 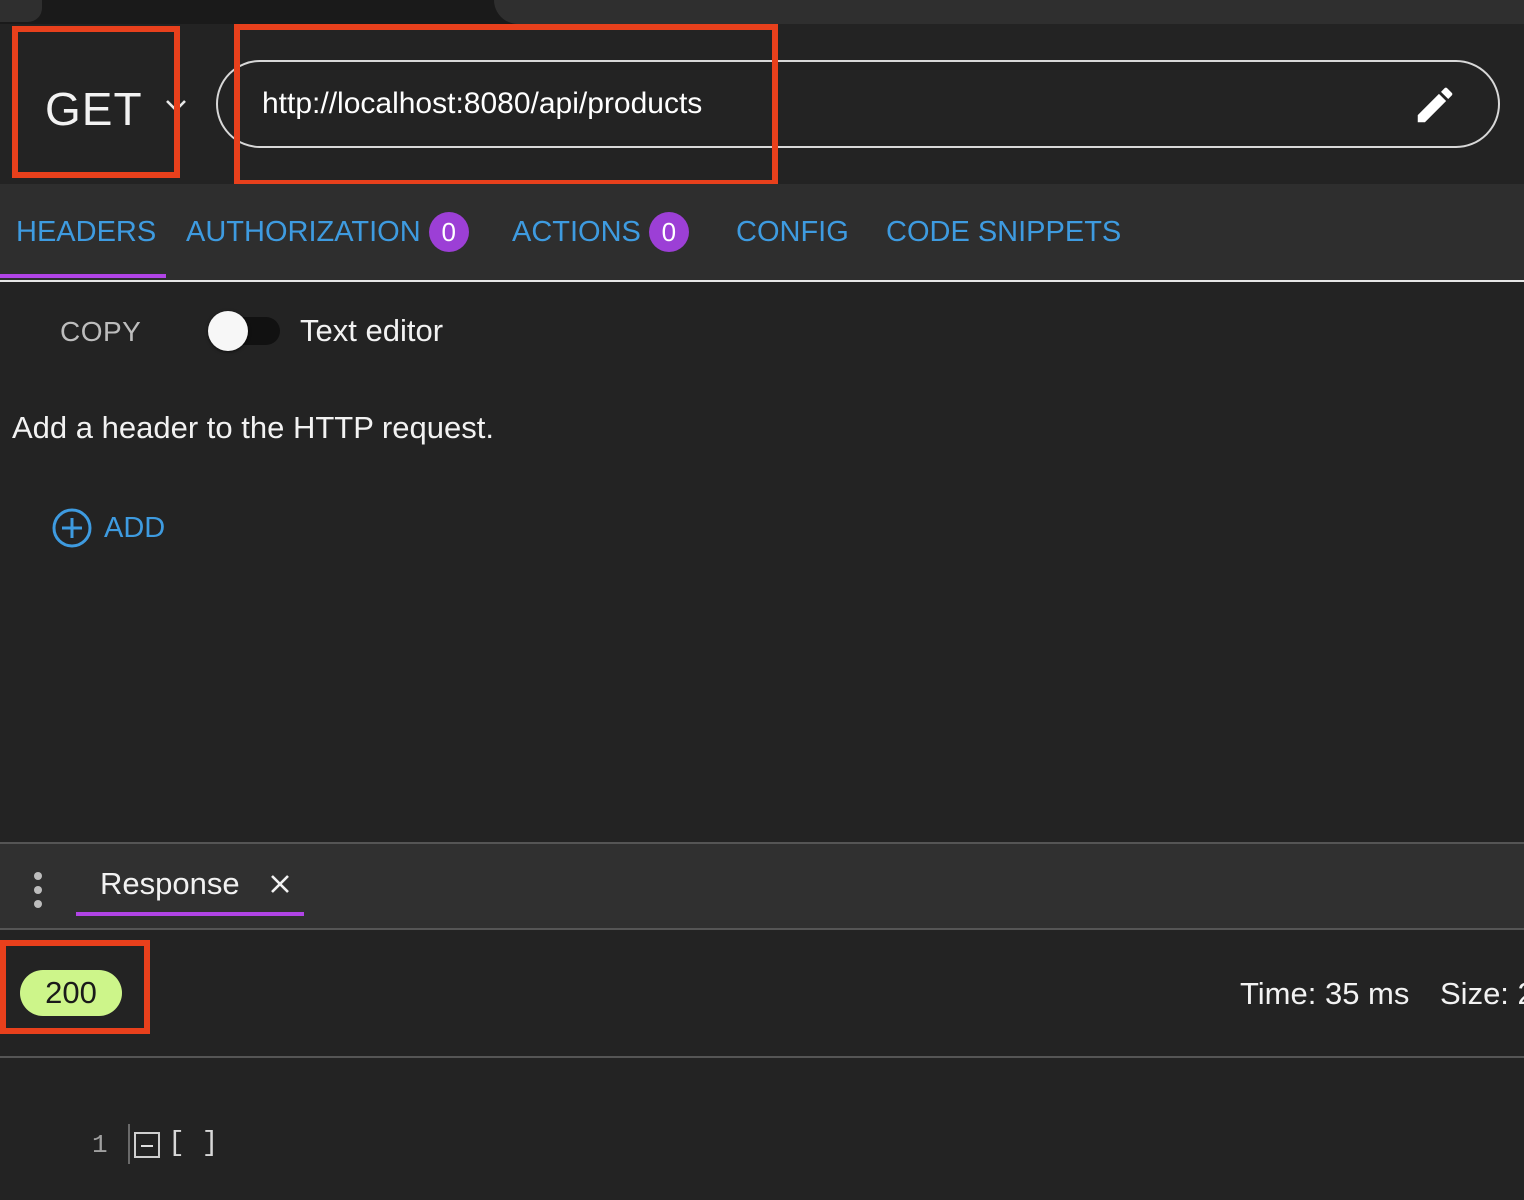 I want to click on active-tab-indicator, so click(x=83, y=276).